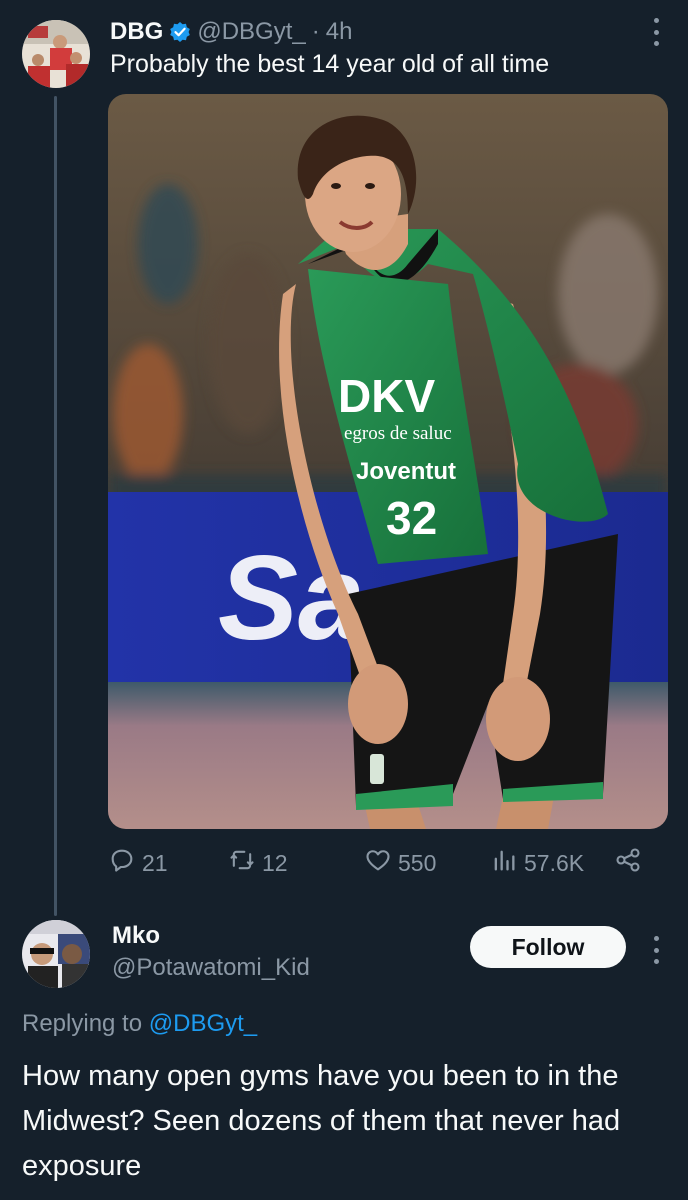 Image resolution: width=688 pixels, height=1200 pixels. Describe the element at coordinates (138, 863) in the screenshot. I see `reply-button: 21` at that location.